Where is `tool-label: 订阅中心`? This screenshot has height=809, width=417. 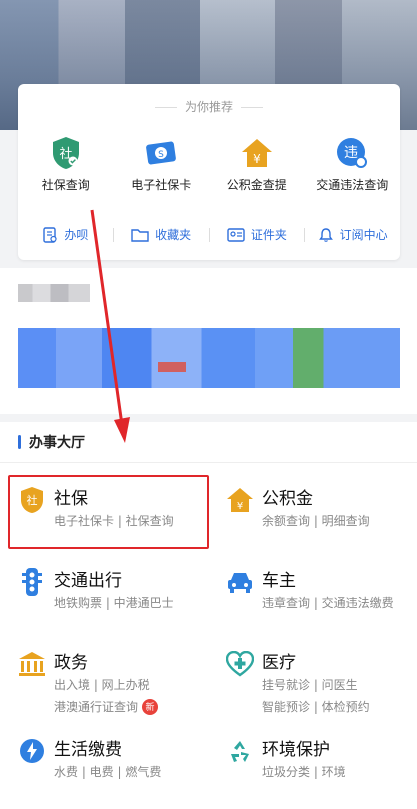
tool-label: 订阅中心 is located at coordinates (363, 235).